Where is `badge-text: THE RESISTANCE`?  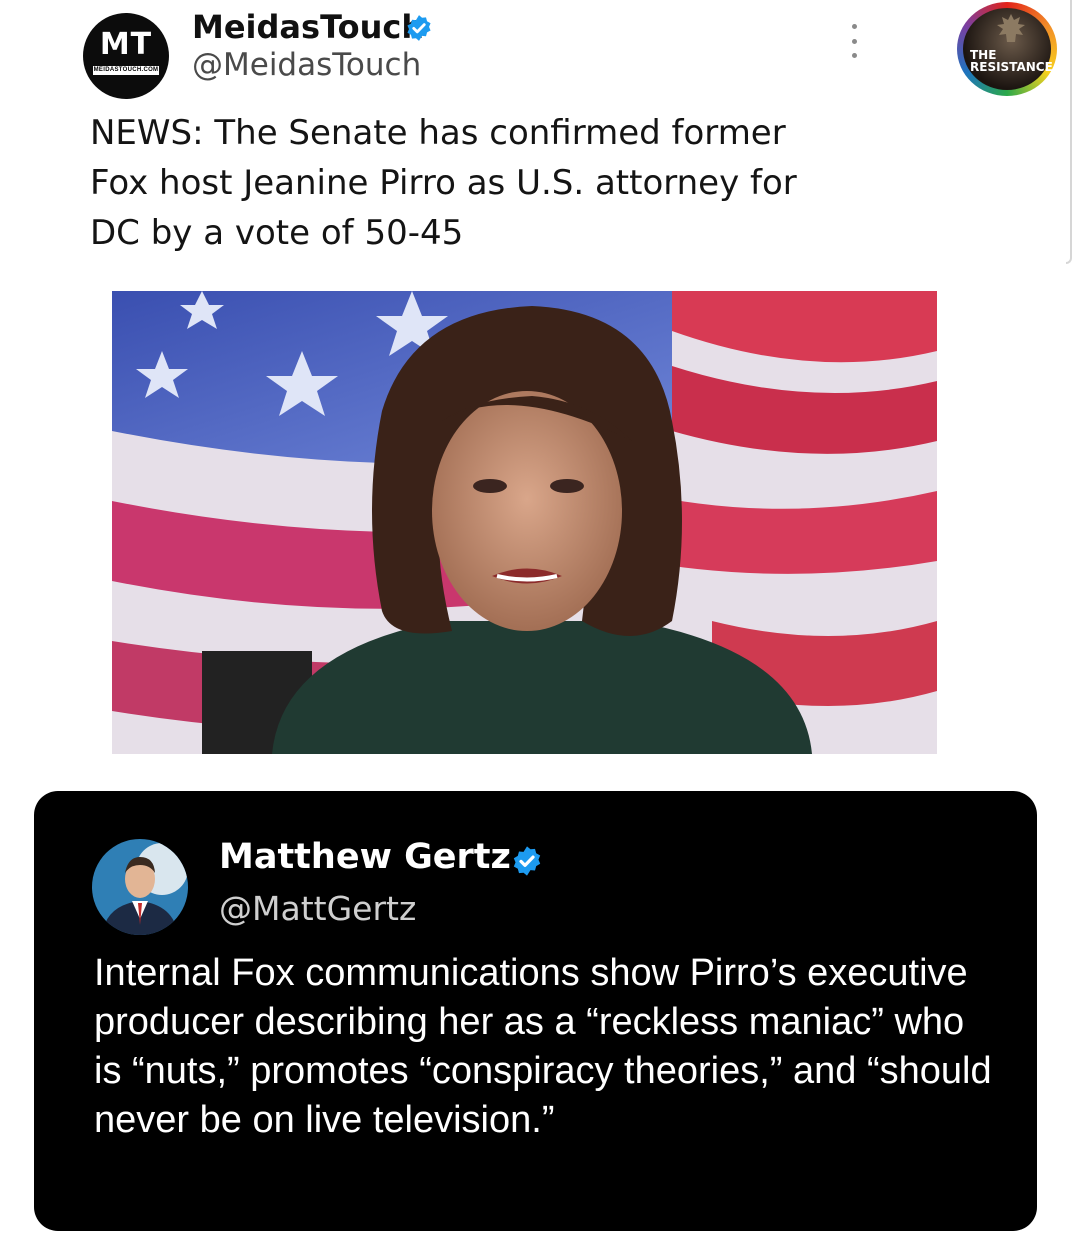
badge-text: THE RESISTANCE is located at coordinates (1011, 61).